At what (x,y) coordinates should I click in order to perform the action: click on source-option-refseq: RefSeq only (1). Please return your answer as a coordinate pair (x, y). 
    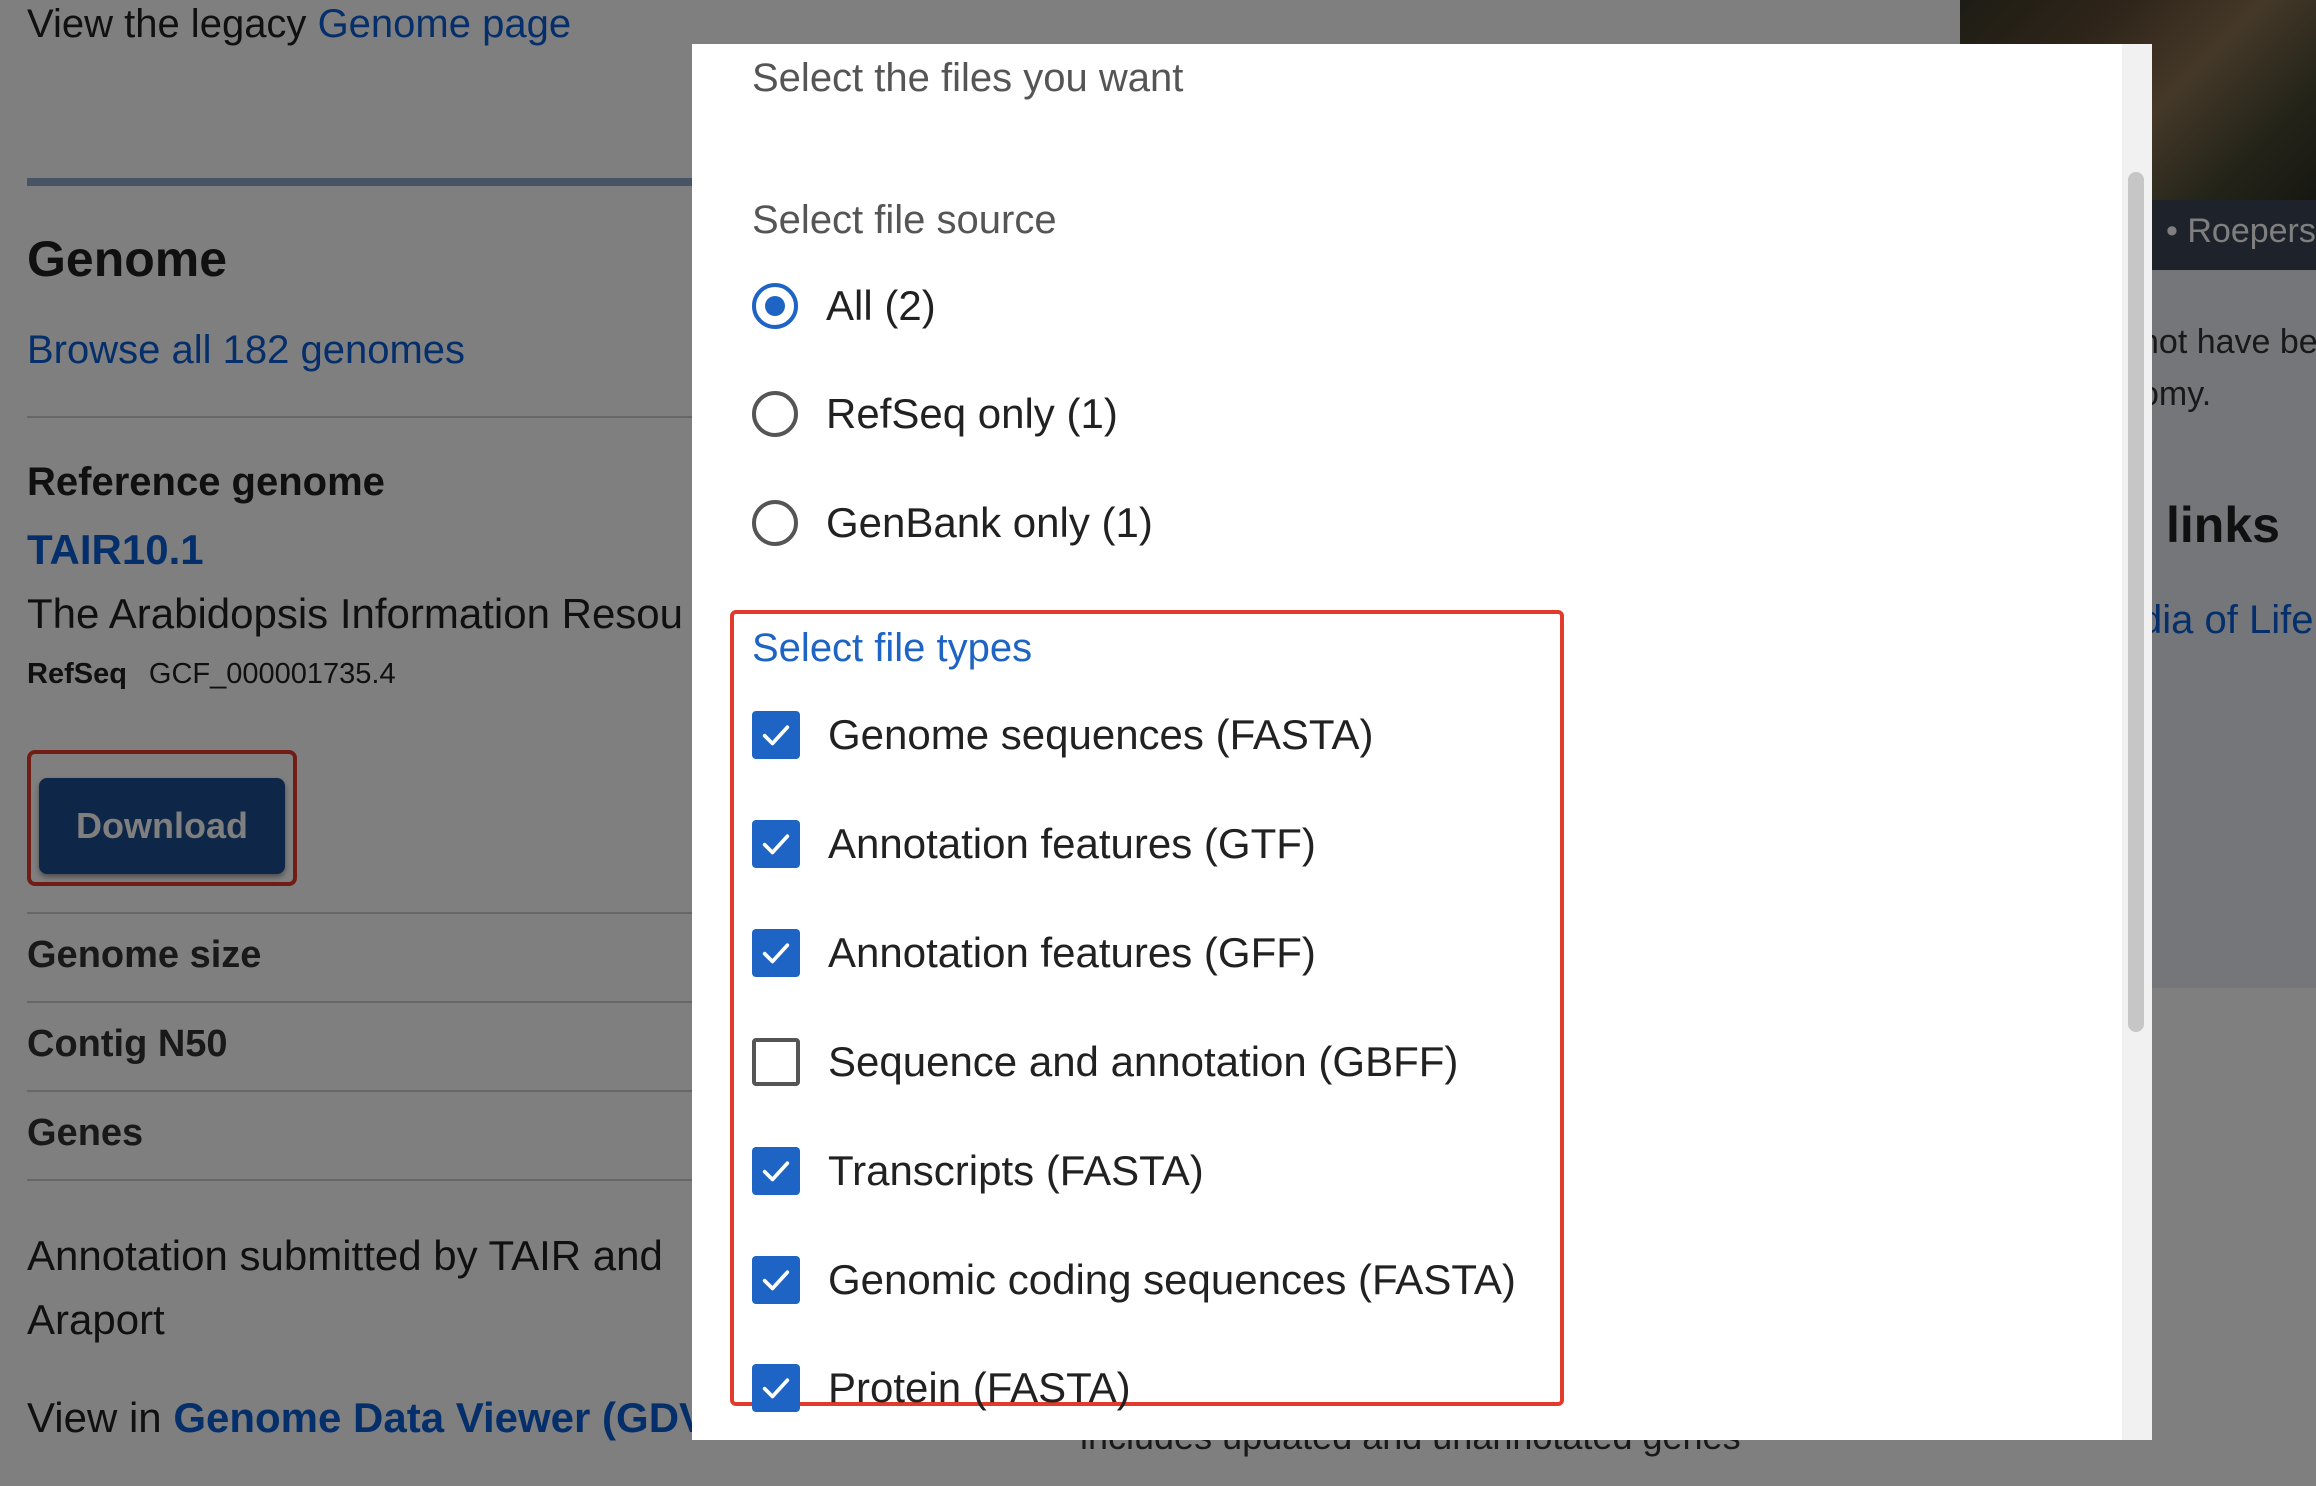
    Looking at the image, I should click on (935, 414).